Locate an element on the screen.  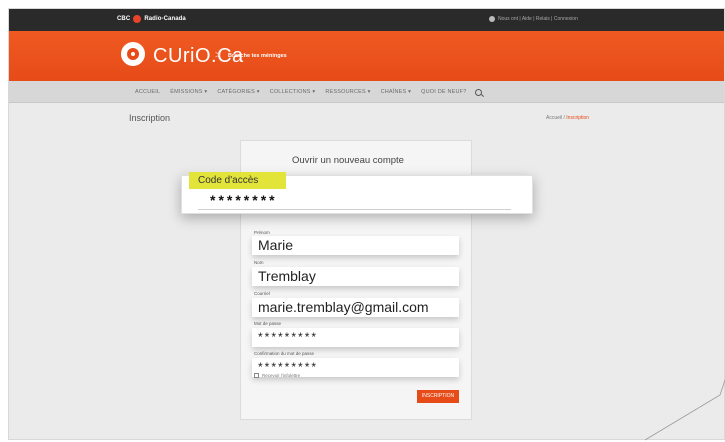
breadcrumb-home: Accueil is located at coordinates (554, 118).